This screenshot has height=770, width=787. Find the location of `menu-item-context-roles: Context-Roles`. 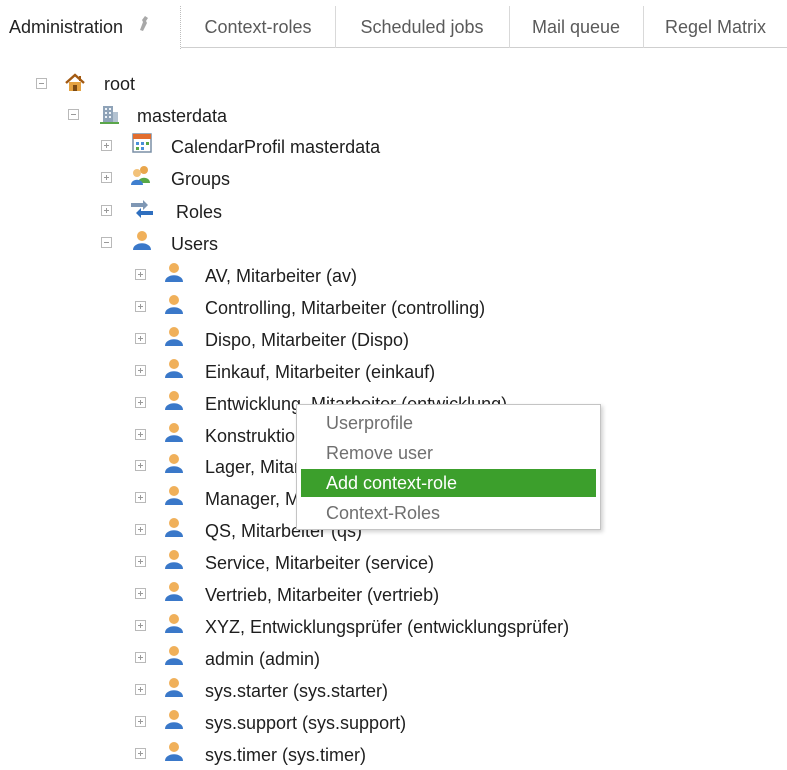

menu-item-context-roles: Context-Roles is located at coordinates (448, 513).